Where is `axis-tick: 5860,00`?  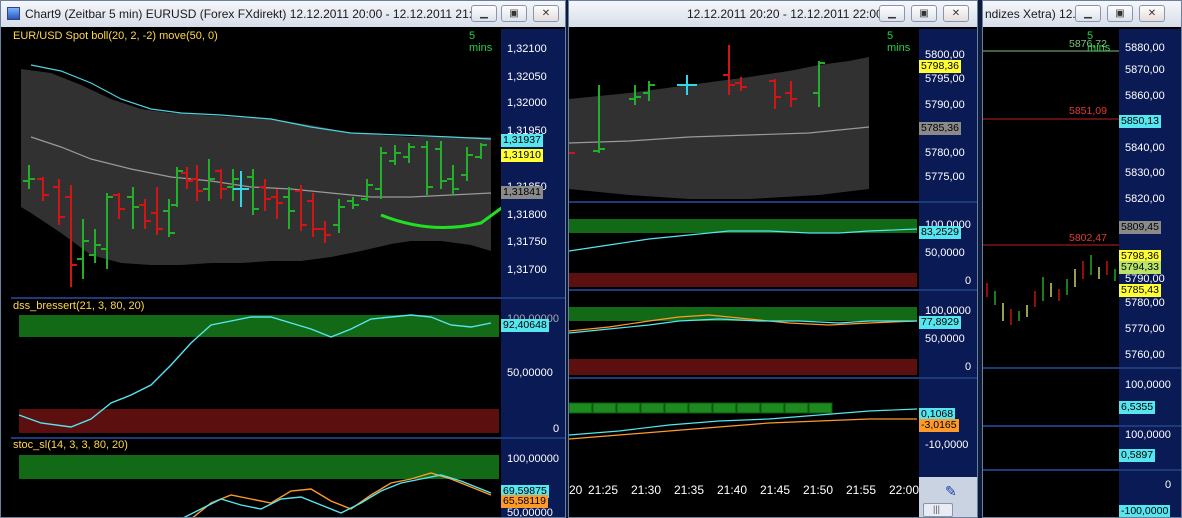
axis-tick: 5860,00 is located at coordinates (1145, 96).